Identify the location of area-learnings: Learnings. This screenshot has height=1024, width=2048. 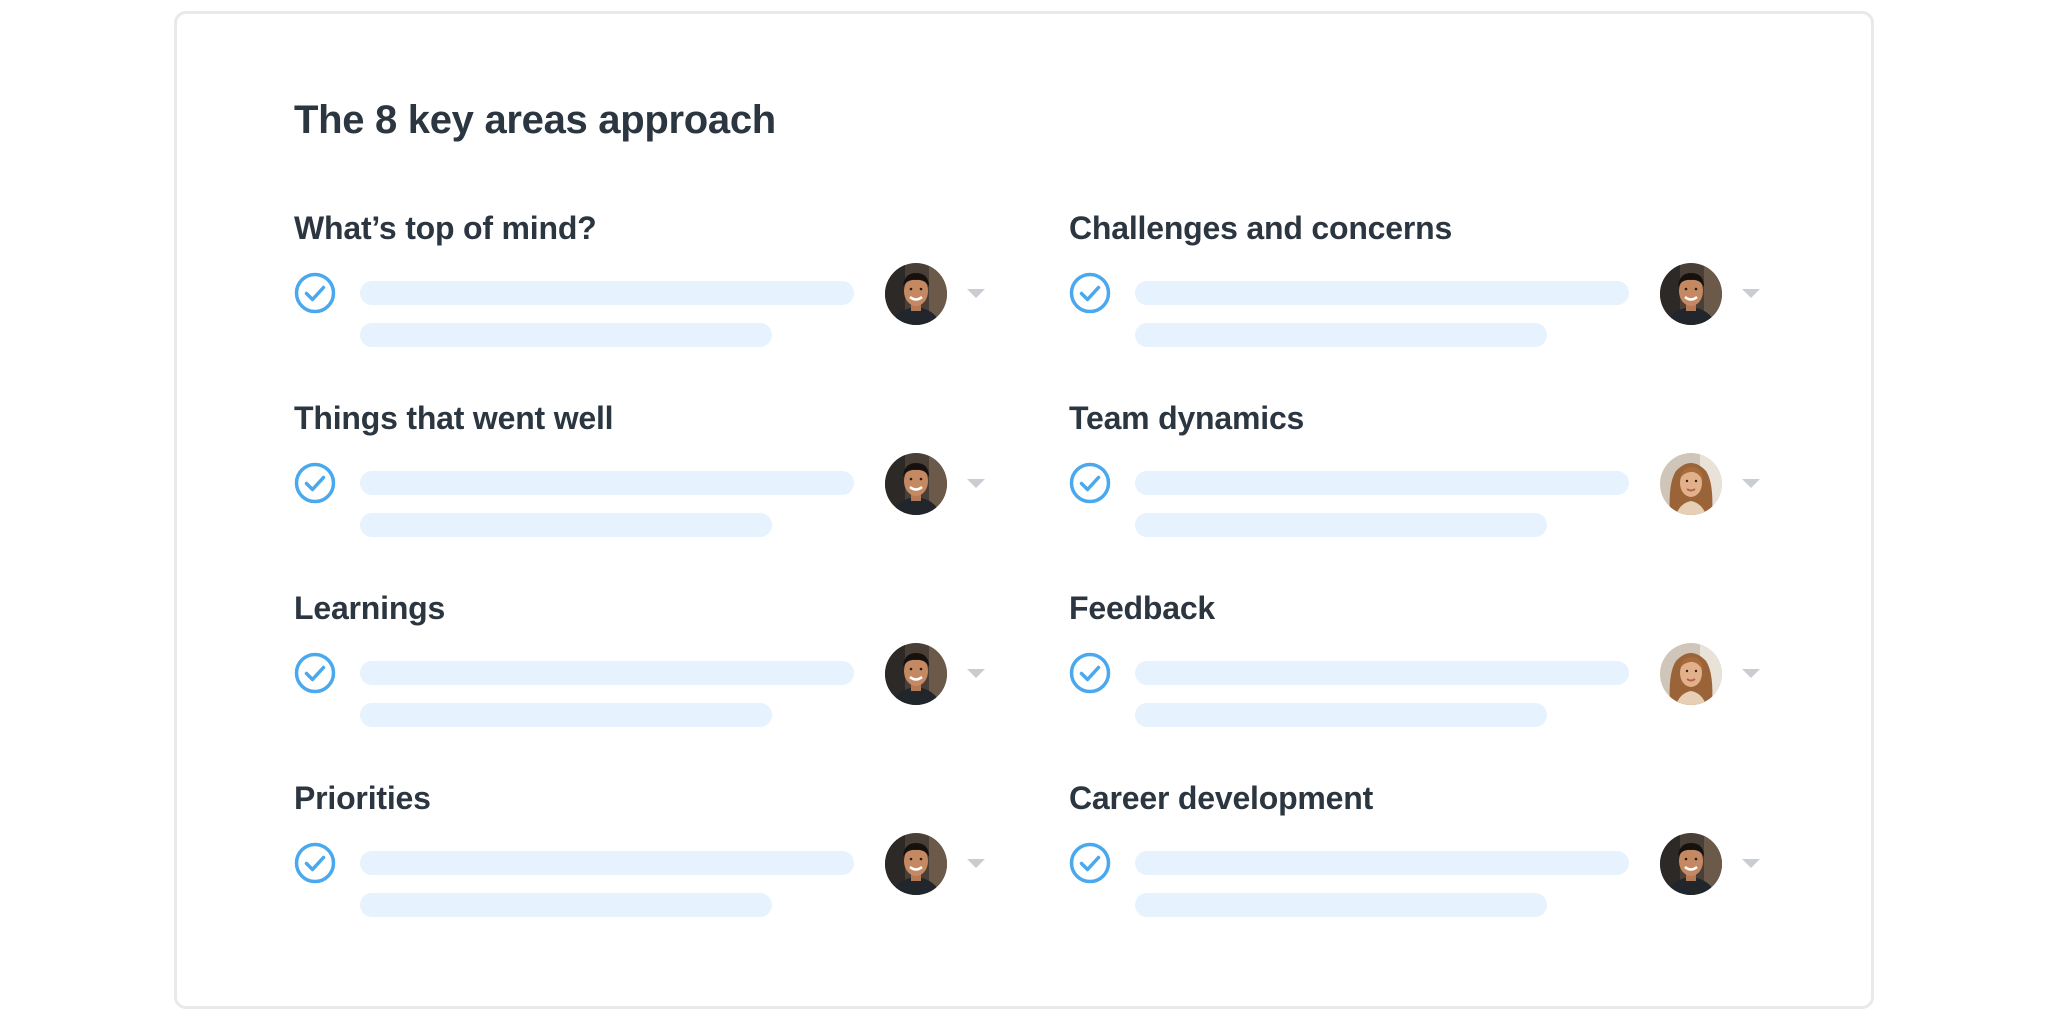
(654, 672).